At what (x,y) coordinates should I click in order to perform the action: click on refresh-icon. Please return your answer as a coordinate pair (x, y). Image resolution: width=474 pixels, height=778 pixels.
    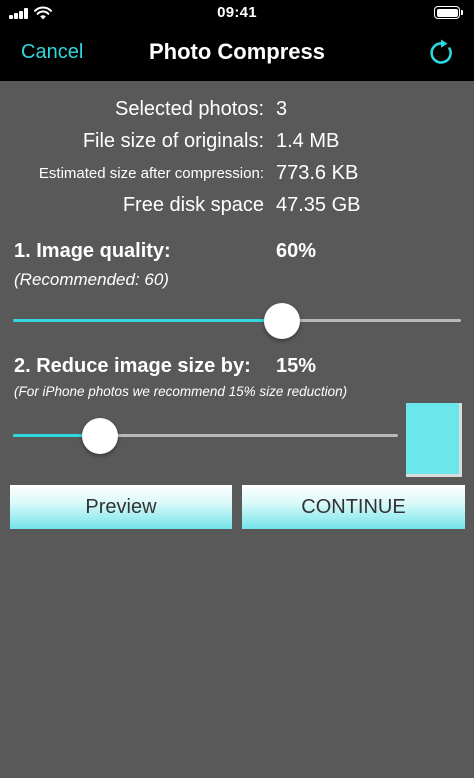
    Looking at the image, I should click on (442, 53).